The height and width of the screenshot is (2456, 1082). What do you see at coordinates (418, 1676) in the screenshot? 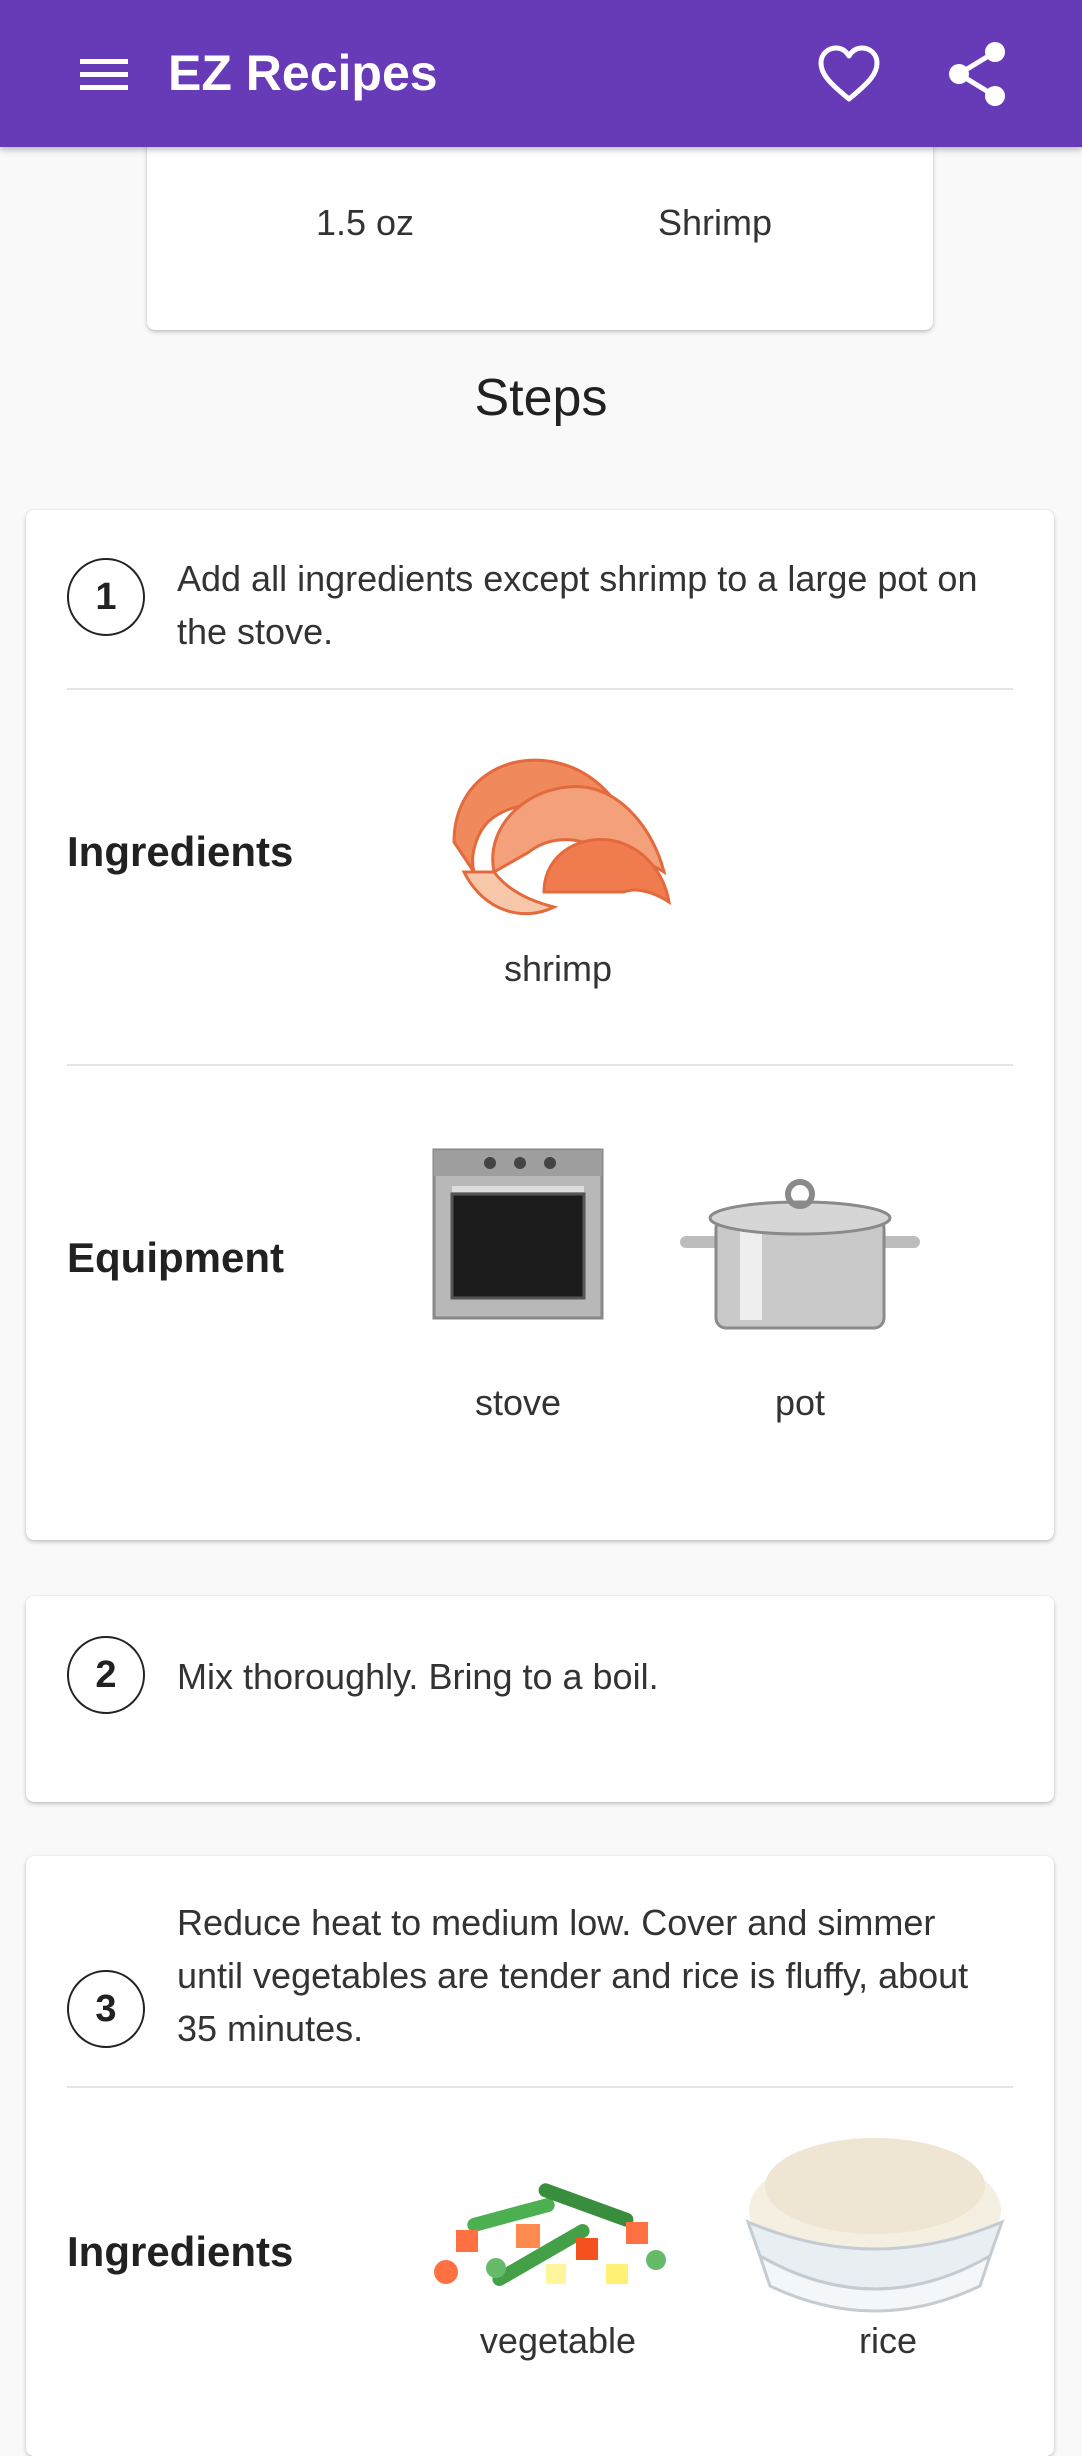
I see `step-text: Mix thoroughly. Bring to a boil.` at bounding box center [418, 1676].